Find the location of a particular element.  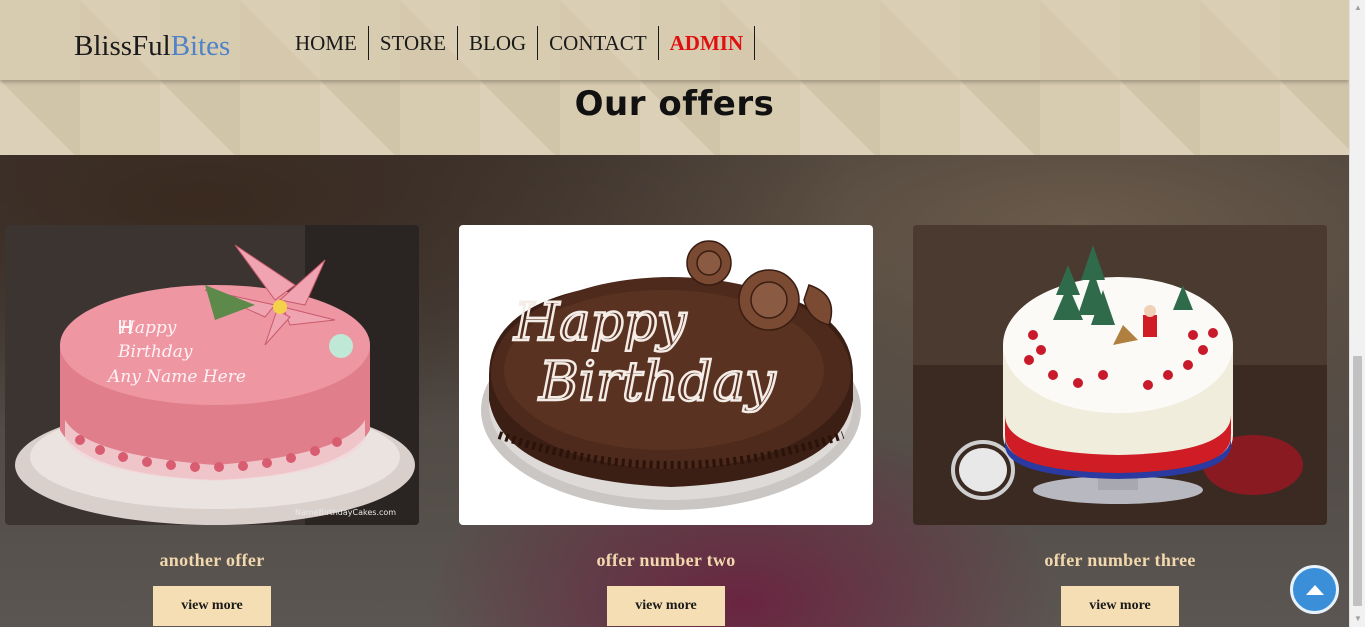

chocolate-cake-illustration: Happy Birthday is located at coordinates (666, 375).